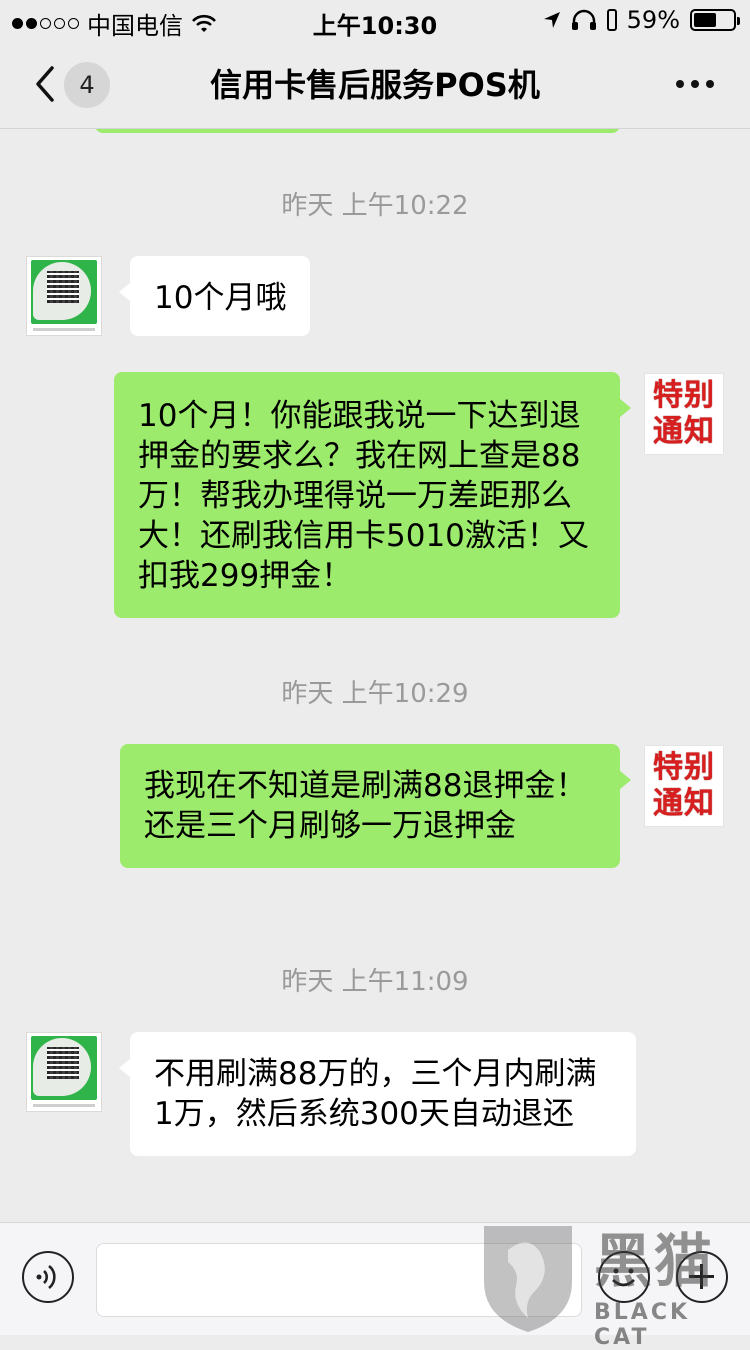 The width and height of the screenshot is (750, 1350). What do you see at coordinates (695, 84) in the screenshot?
I see `more-dots-icon` at bounding box center [695, 84].